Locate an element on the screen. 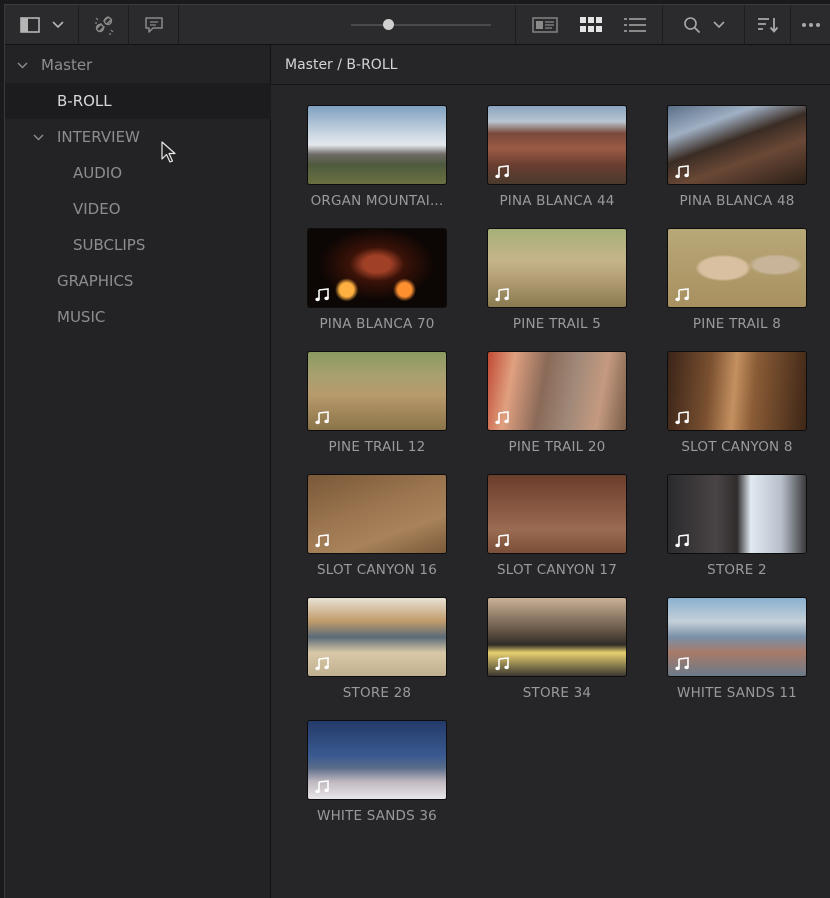 This screenshot has width=830, height=898. view-mode-group is located at coordinates (589, 25).